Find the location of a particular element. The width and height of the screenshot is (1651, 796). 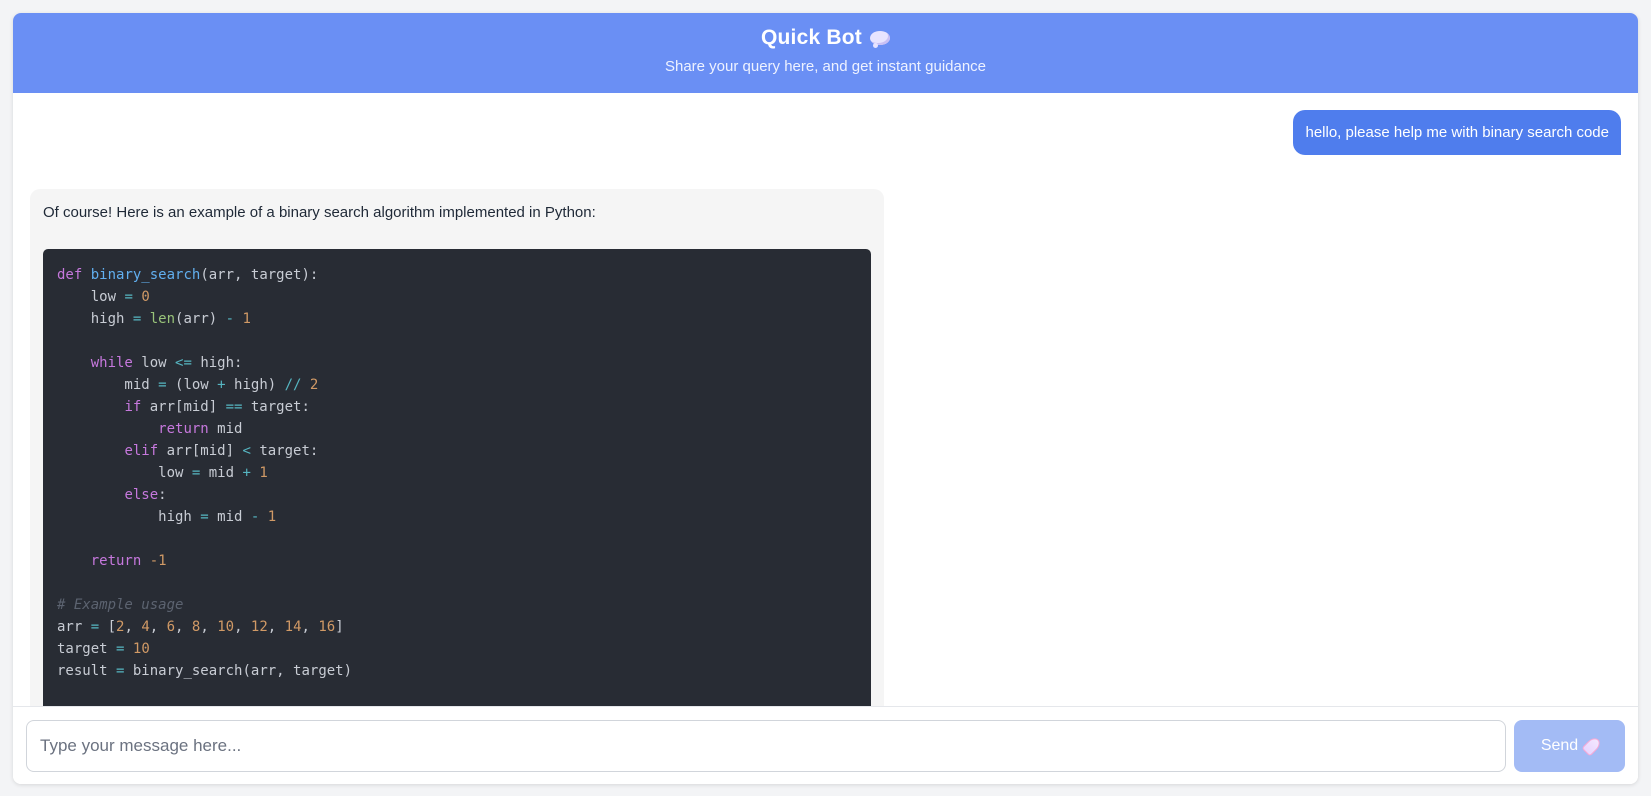

code-token: (arr, target): is located at coordinates (259, 275).